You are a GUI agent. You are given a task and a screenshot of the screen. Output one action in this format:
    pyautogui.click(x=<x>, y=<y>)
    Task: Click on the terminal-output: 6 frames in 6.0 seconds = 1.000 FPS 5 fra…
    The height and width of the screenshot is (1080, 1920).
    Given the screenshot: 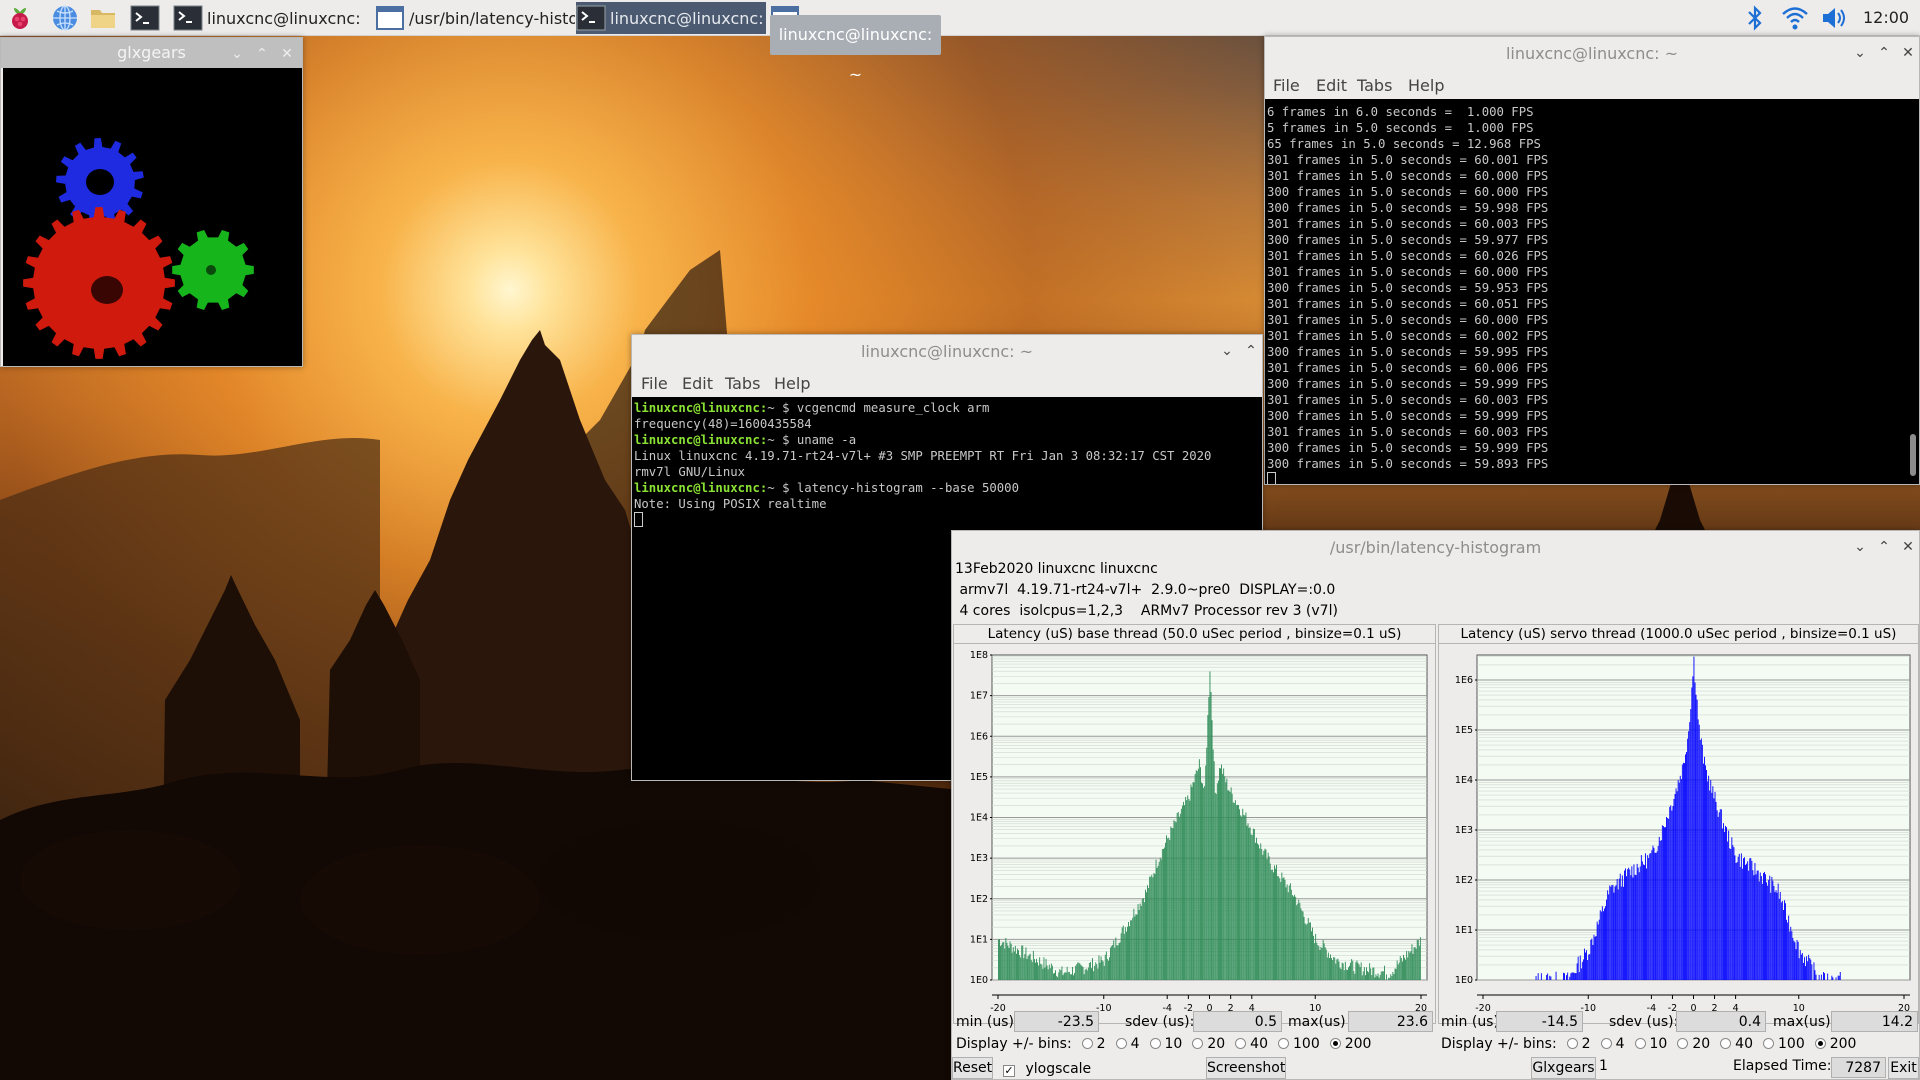 What is the action you would take?
    pyautogui.click(x=1586, y=291)
    